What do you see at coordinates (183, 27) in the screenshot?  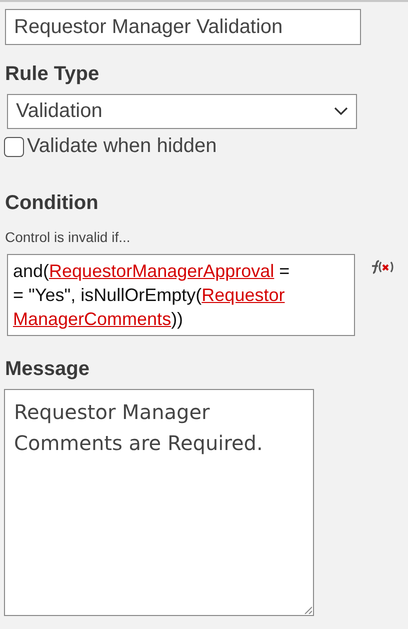 I see `rule-name-field: Requestor Manager Validation` at bounding box center [183, 27].